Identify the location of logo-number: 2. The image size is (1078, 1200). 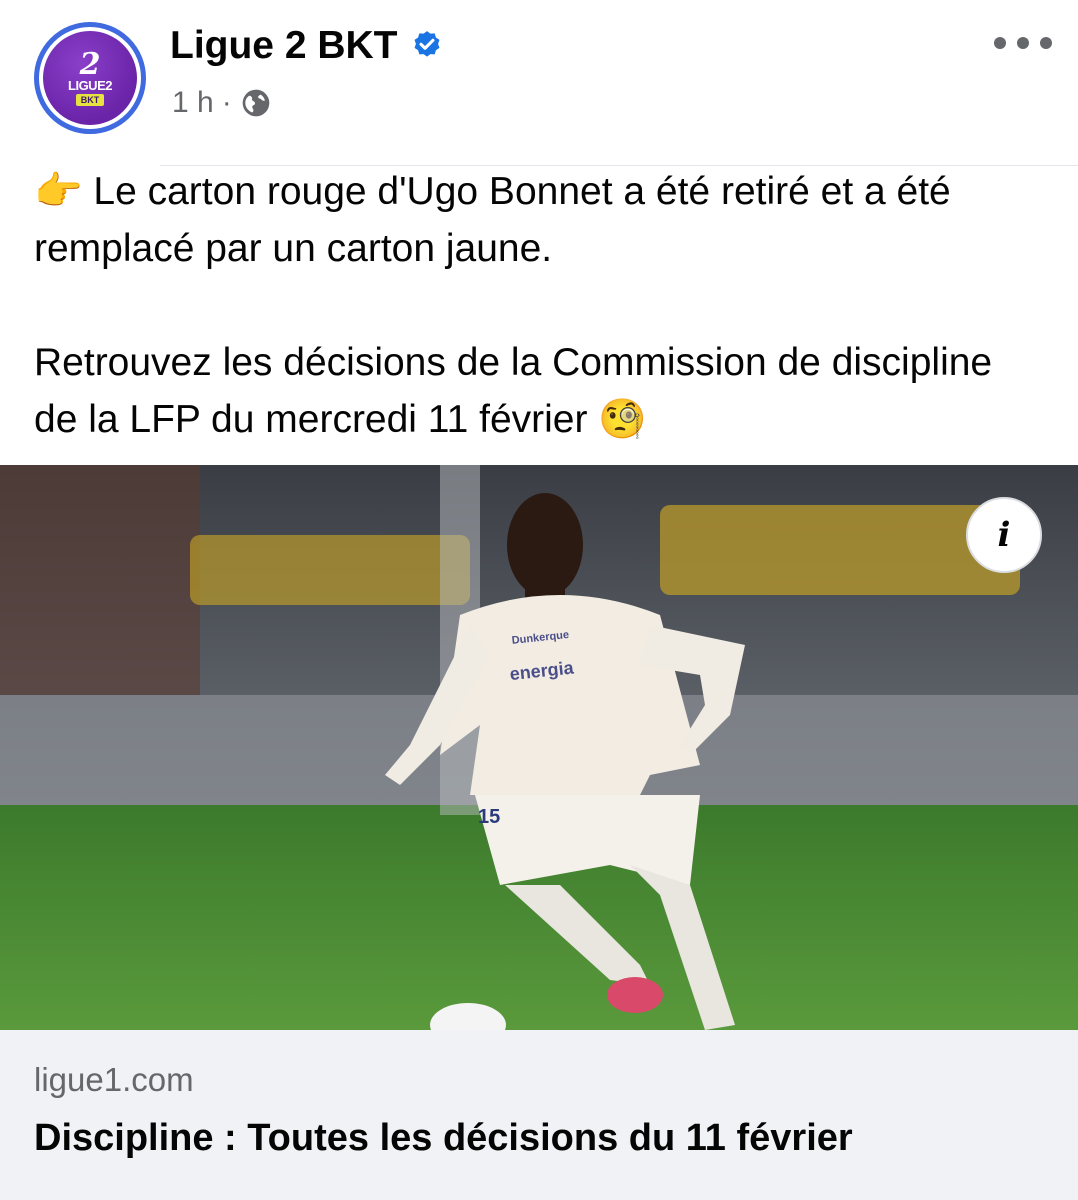
(90, 64).